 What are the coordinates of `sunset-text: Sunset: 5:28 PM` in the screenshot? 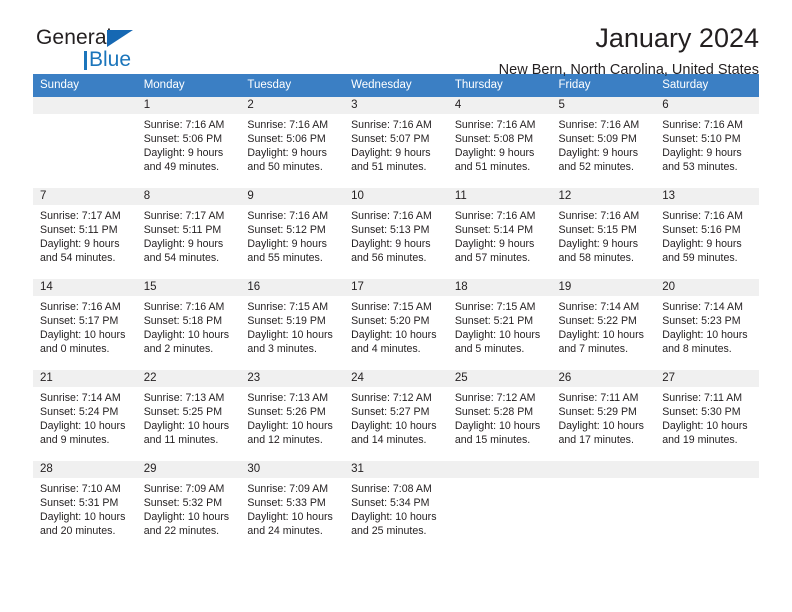 It's located at (494, 412).